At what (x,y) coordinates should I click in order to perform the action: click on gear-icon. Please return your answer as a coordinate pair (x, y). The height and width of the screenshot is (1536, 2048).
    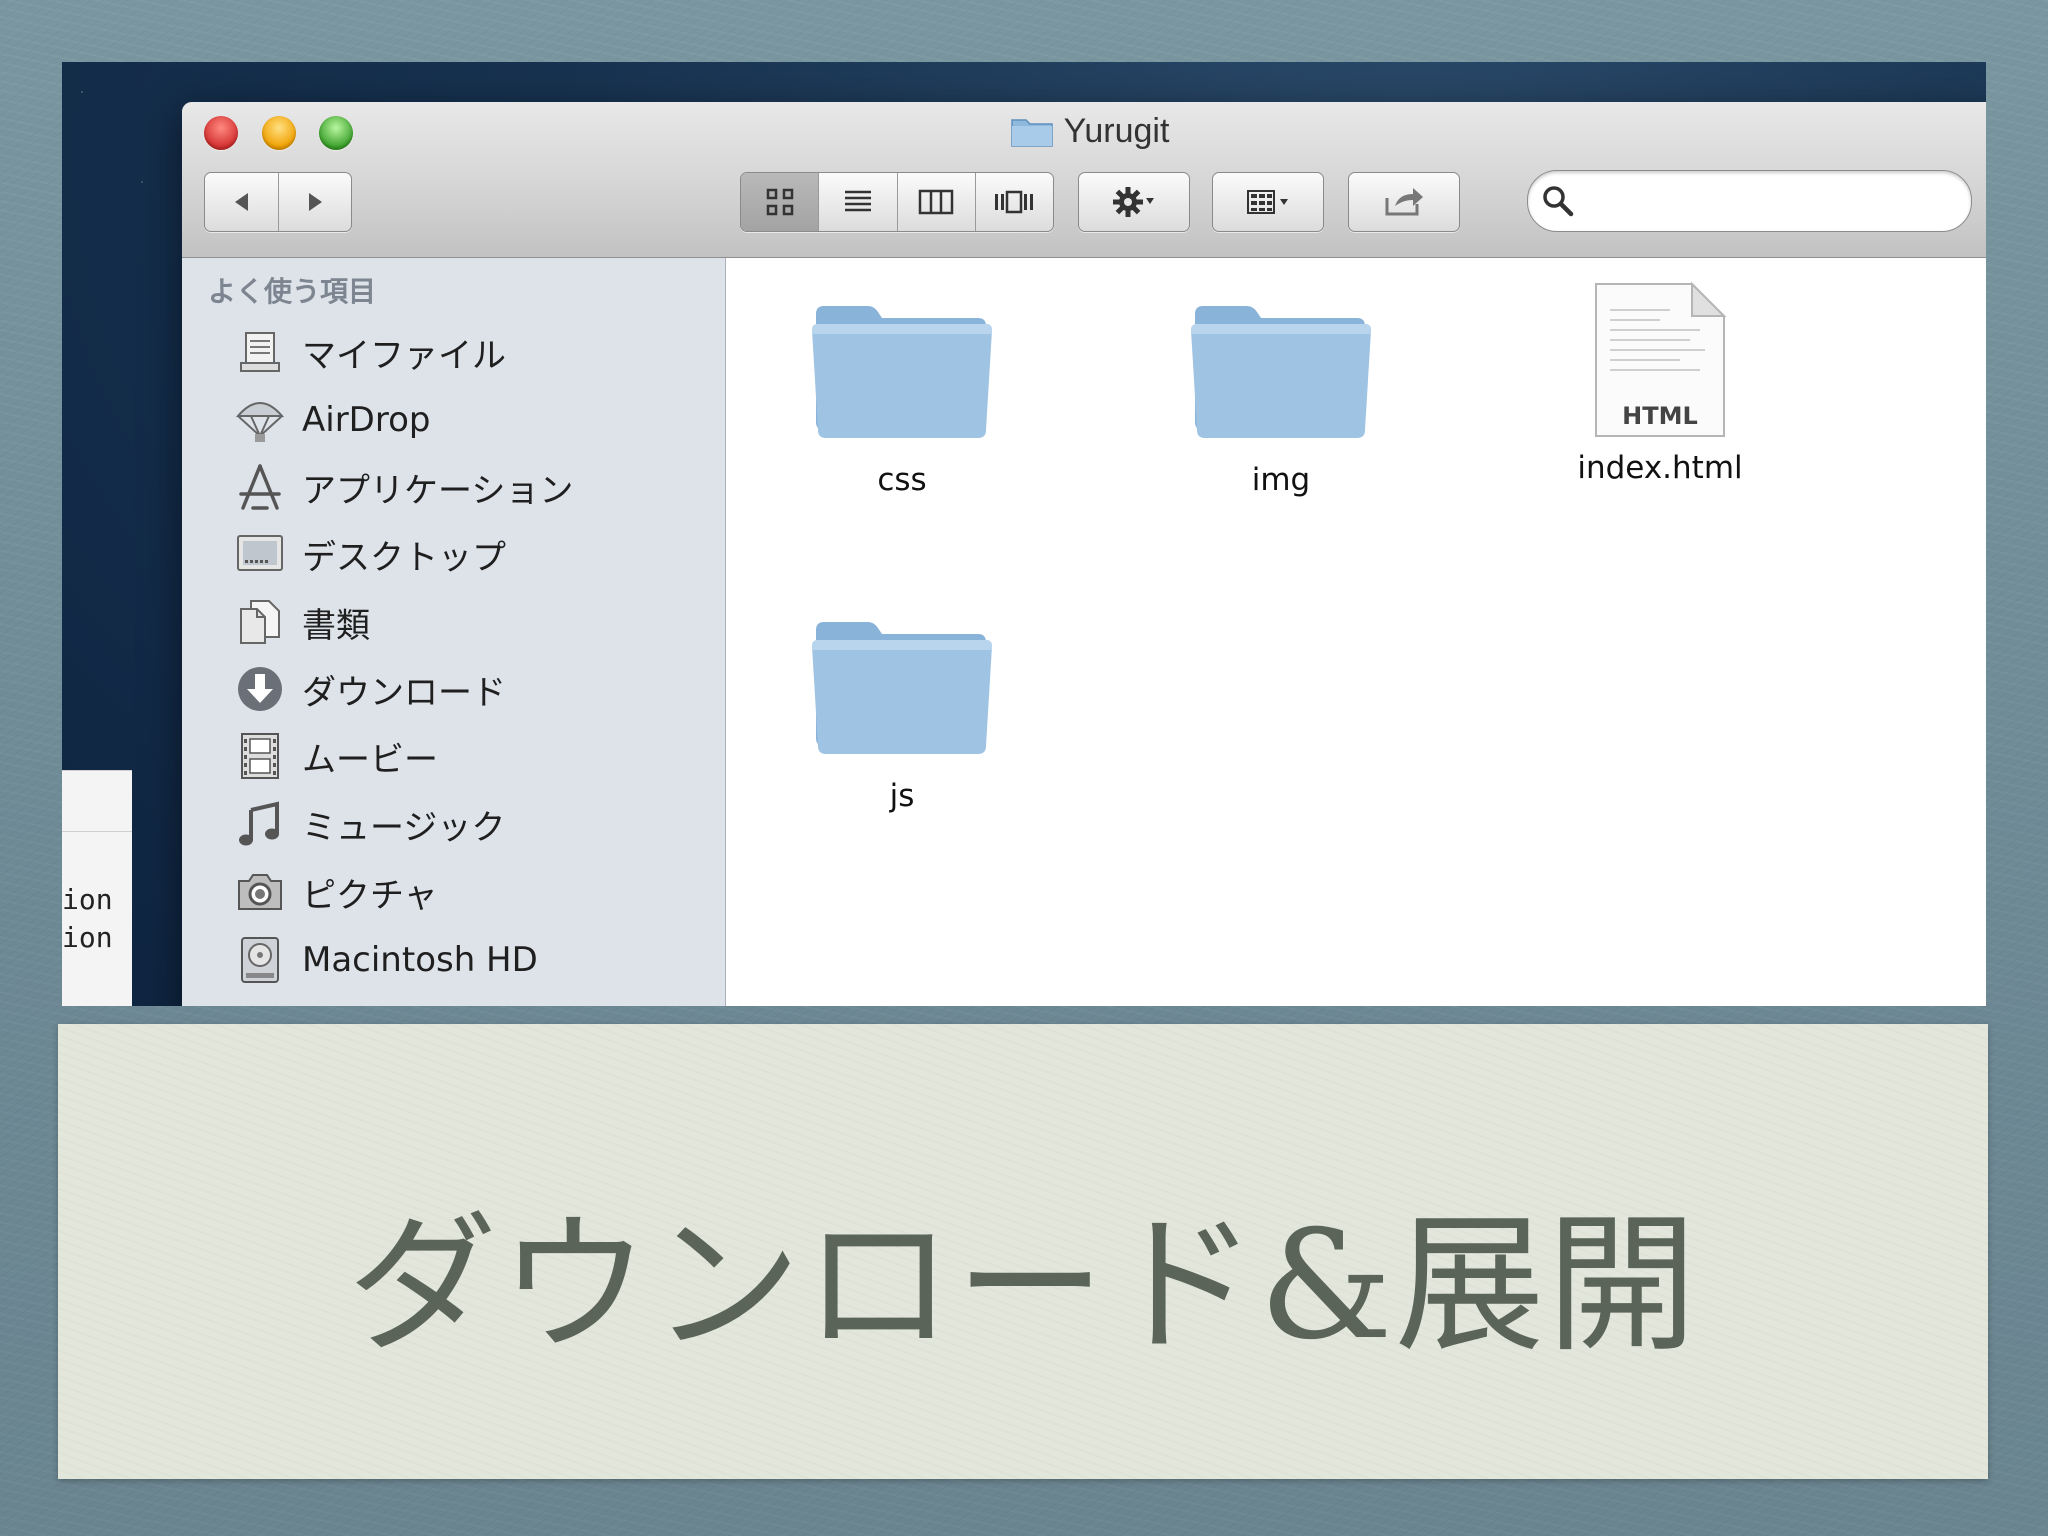
    Looking at the image, I should click on (1133, 202).